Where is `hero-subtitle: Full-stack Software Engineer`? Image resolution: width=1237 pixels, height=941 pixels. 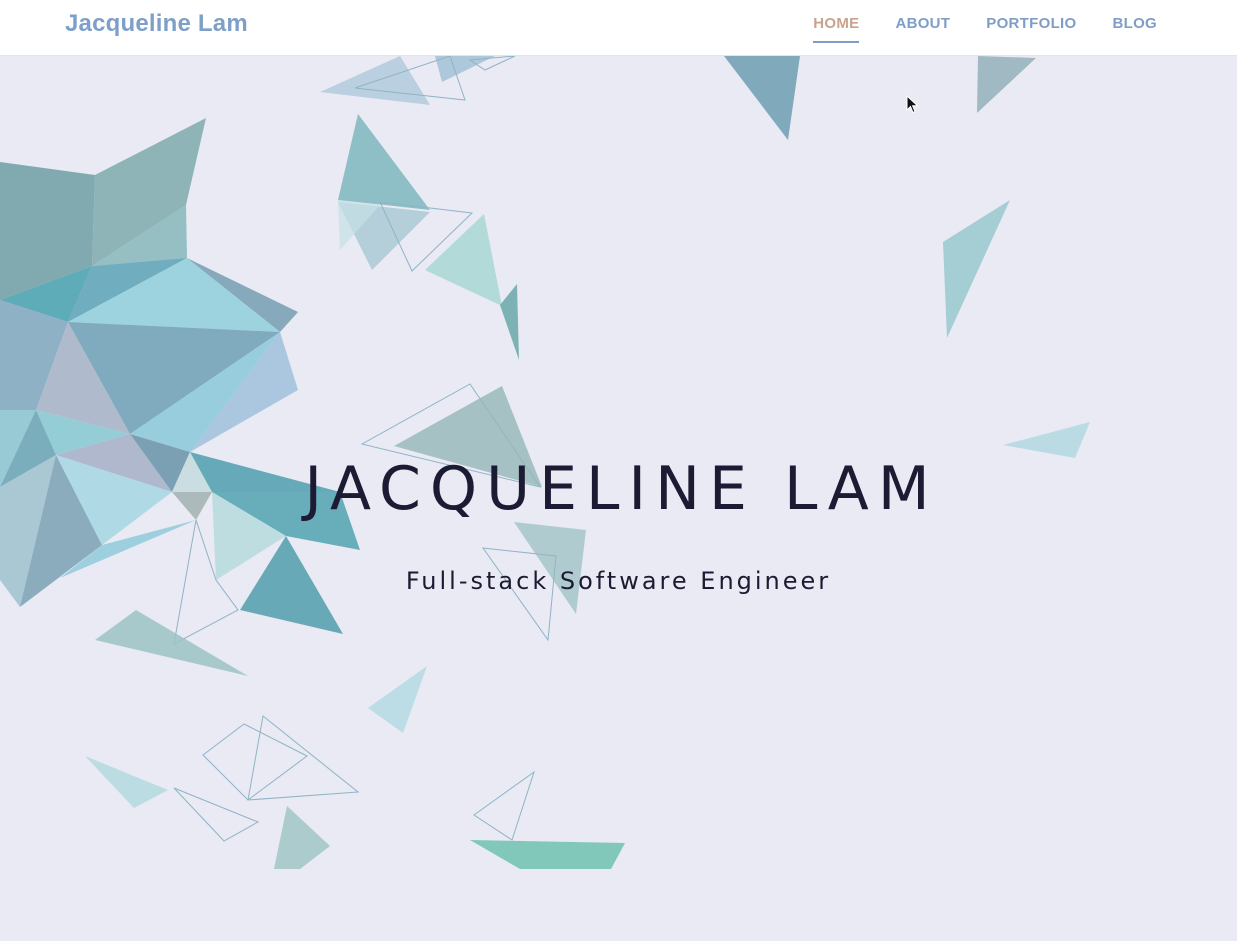 hero-subtitle: Full-stack Software Engineer is located at coordinates (618, 581).